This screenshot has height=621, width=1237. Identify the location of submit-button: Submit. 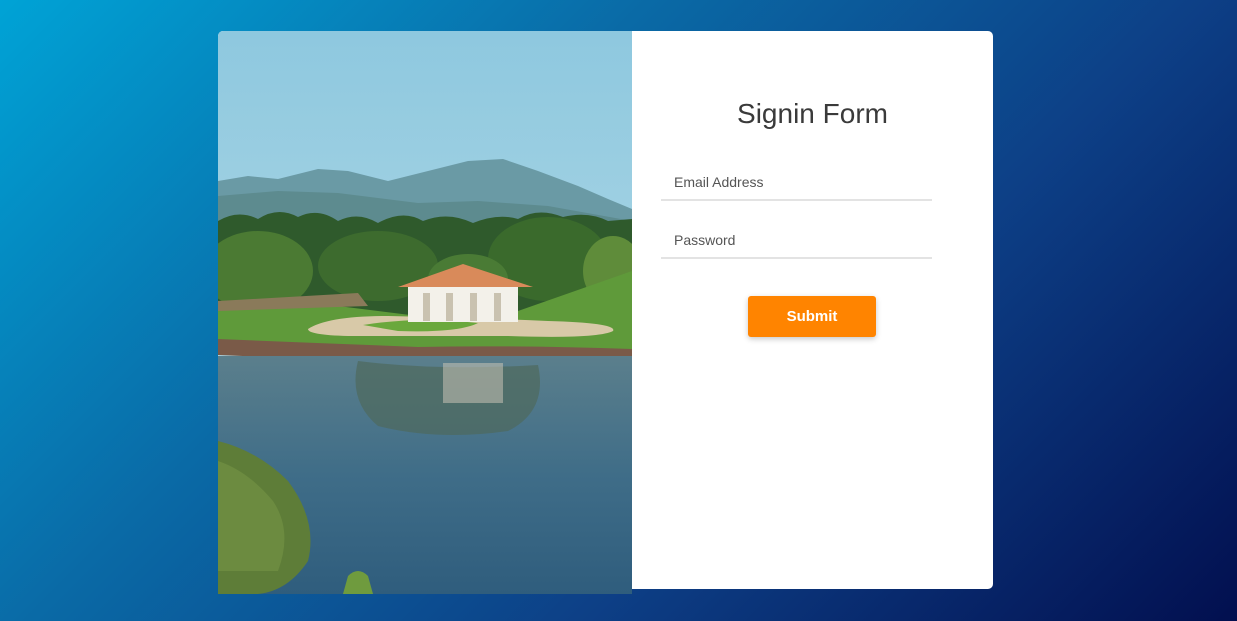
(812, 316).